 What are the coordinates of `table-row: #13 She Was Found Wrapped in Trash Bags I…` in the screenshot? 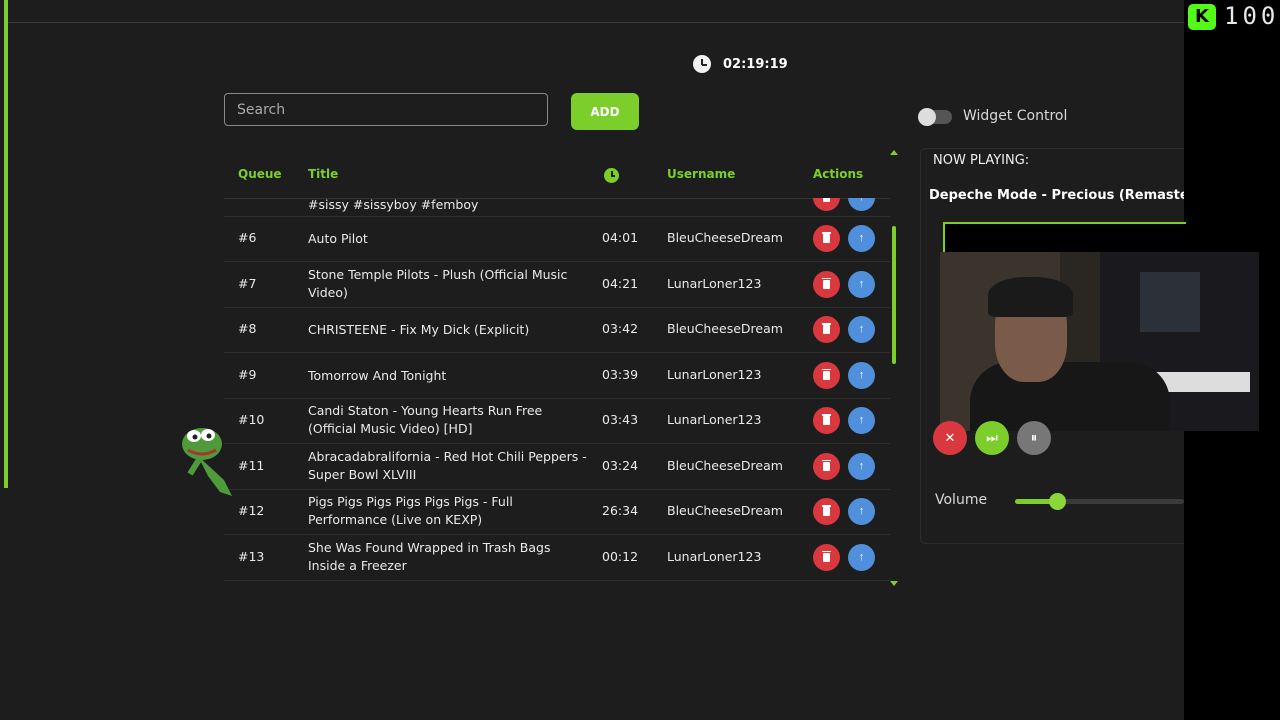 It's located at (557, 558).